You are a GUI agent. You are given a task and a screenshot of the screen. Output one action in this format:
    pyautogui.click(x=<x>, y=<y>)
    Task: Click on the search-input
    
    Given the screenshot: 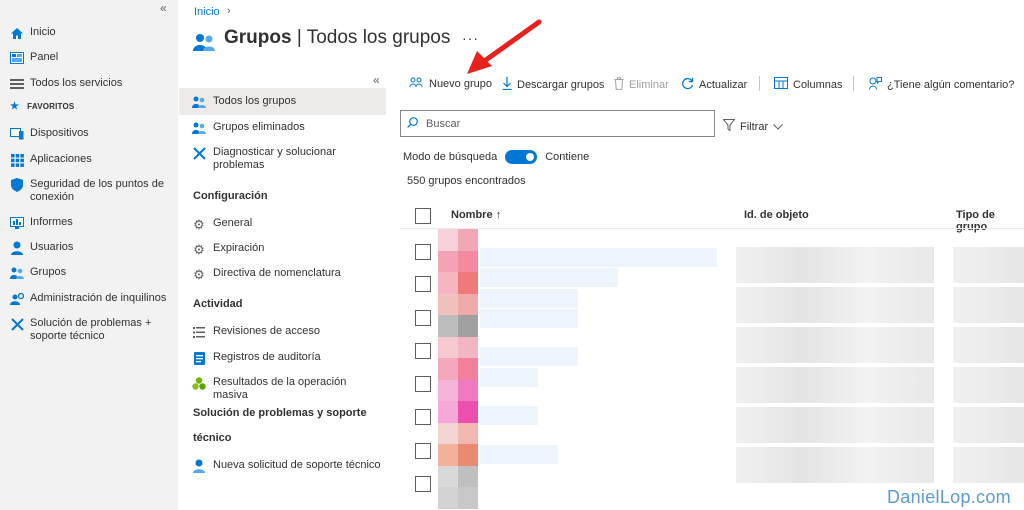 What is the action you would take?
    pyautogui.click(x=561, y=123)
    